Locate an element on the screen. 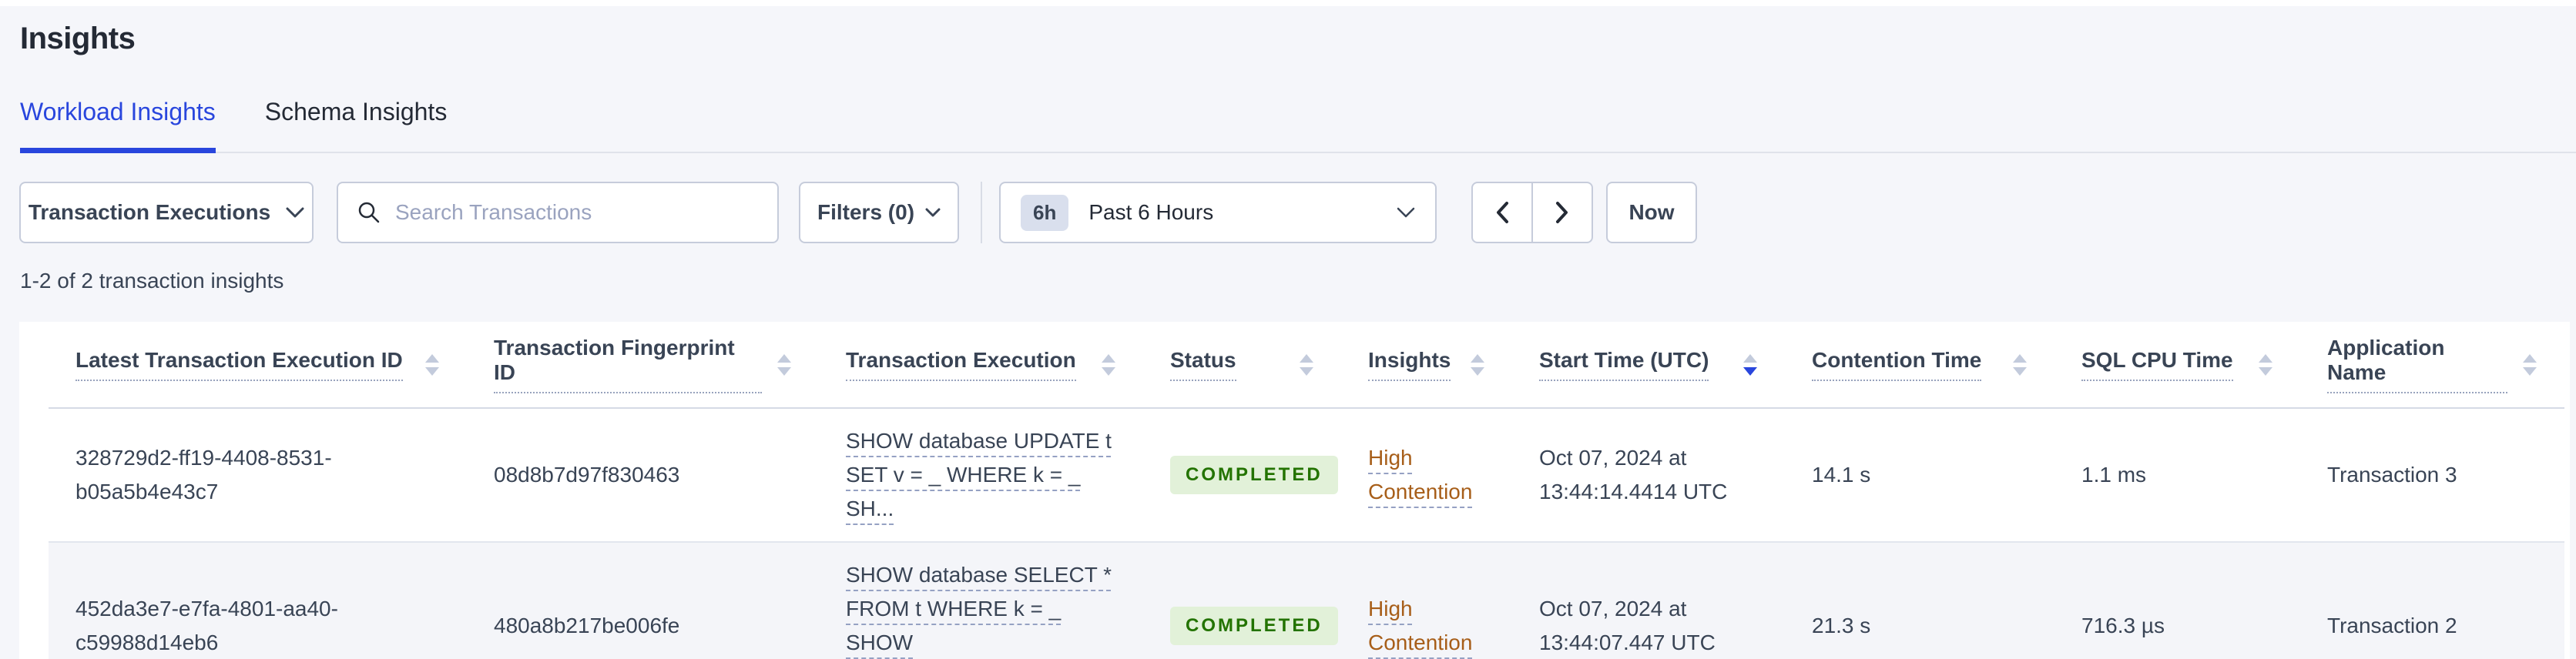  column-header-fingerprint-id: Transaction Fingerprint ID is located at coordinates (643, 365).